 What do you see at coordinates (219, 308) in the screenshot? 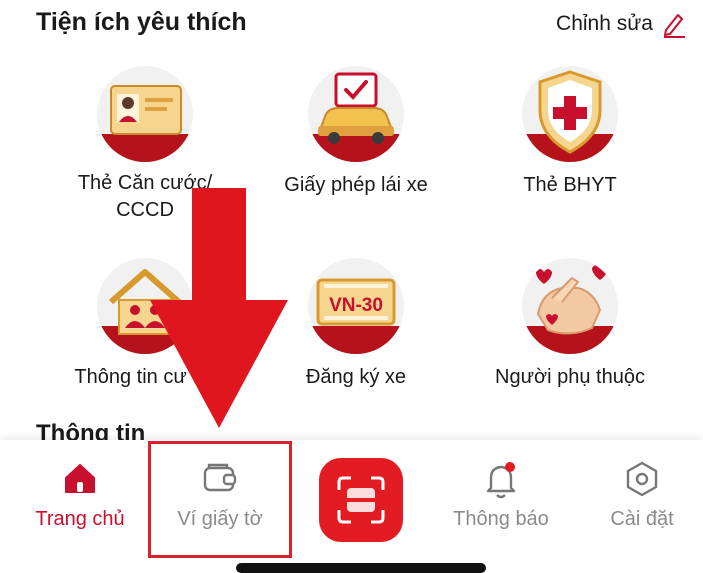
I see `down-arrow-annotation` at bounding box center [219, 308].